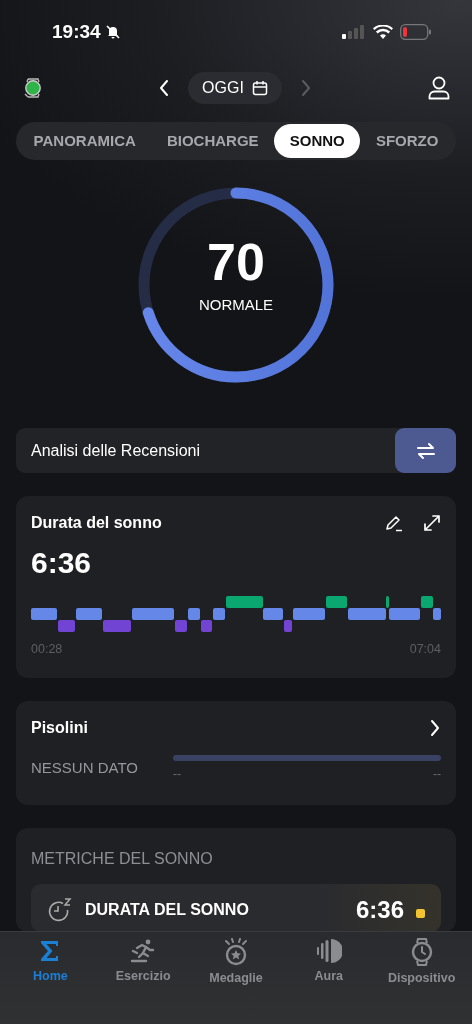  What do you see at coordinates (236, 304) in the screenshot?
I see `score-label: NORMALE` at bounding box center [236, 304].